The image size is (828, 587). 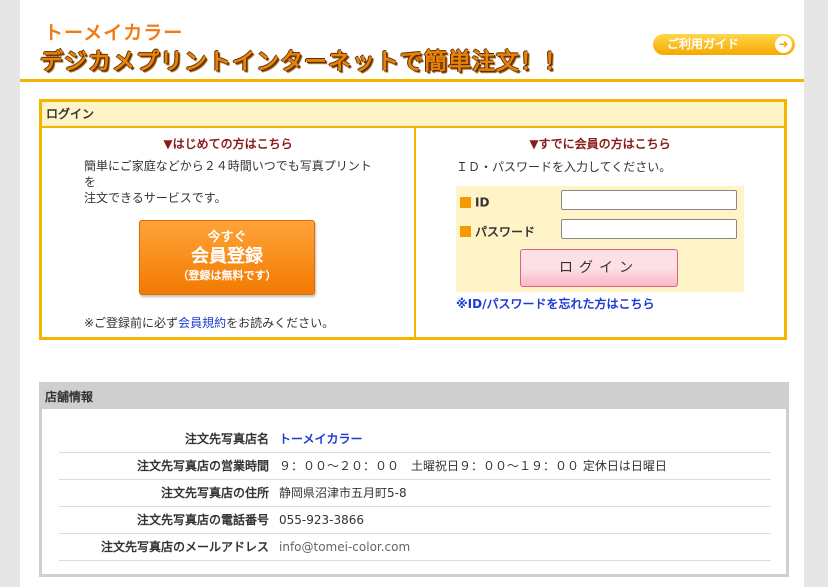 What do you see at coordinates (505, 232) in the screenshot?
I see `password-label: パスワード` at bounding box center [505, 232].